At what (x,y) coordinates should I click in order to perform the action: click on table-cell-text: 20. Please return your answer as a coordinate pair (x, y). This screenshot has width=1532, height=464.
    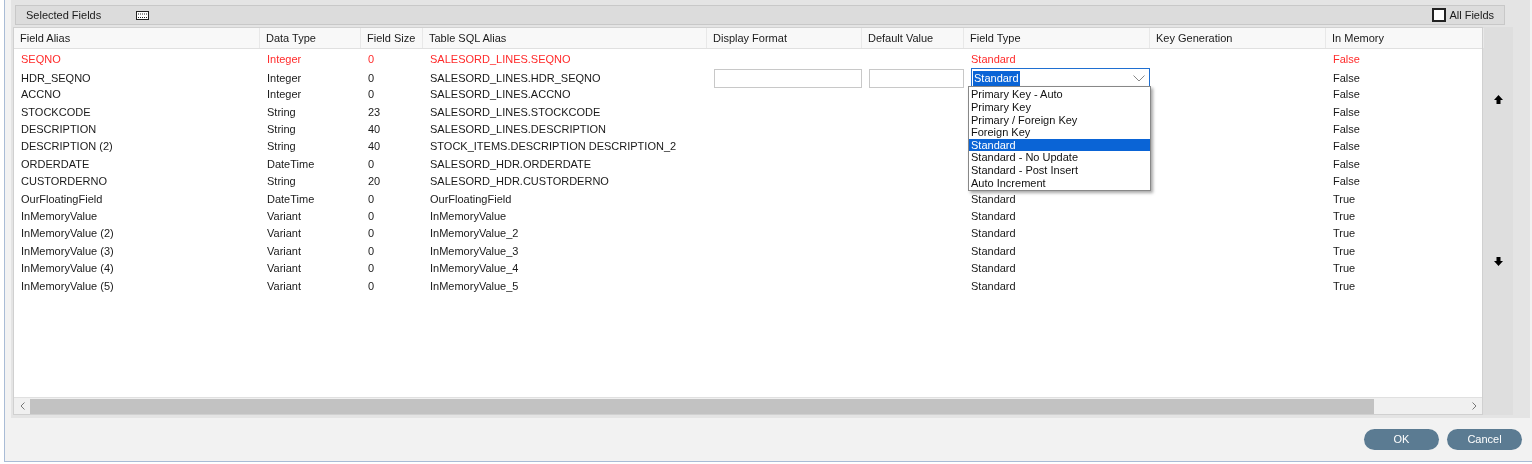
    Looking at the image, I should click on (374, 182).